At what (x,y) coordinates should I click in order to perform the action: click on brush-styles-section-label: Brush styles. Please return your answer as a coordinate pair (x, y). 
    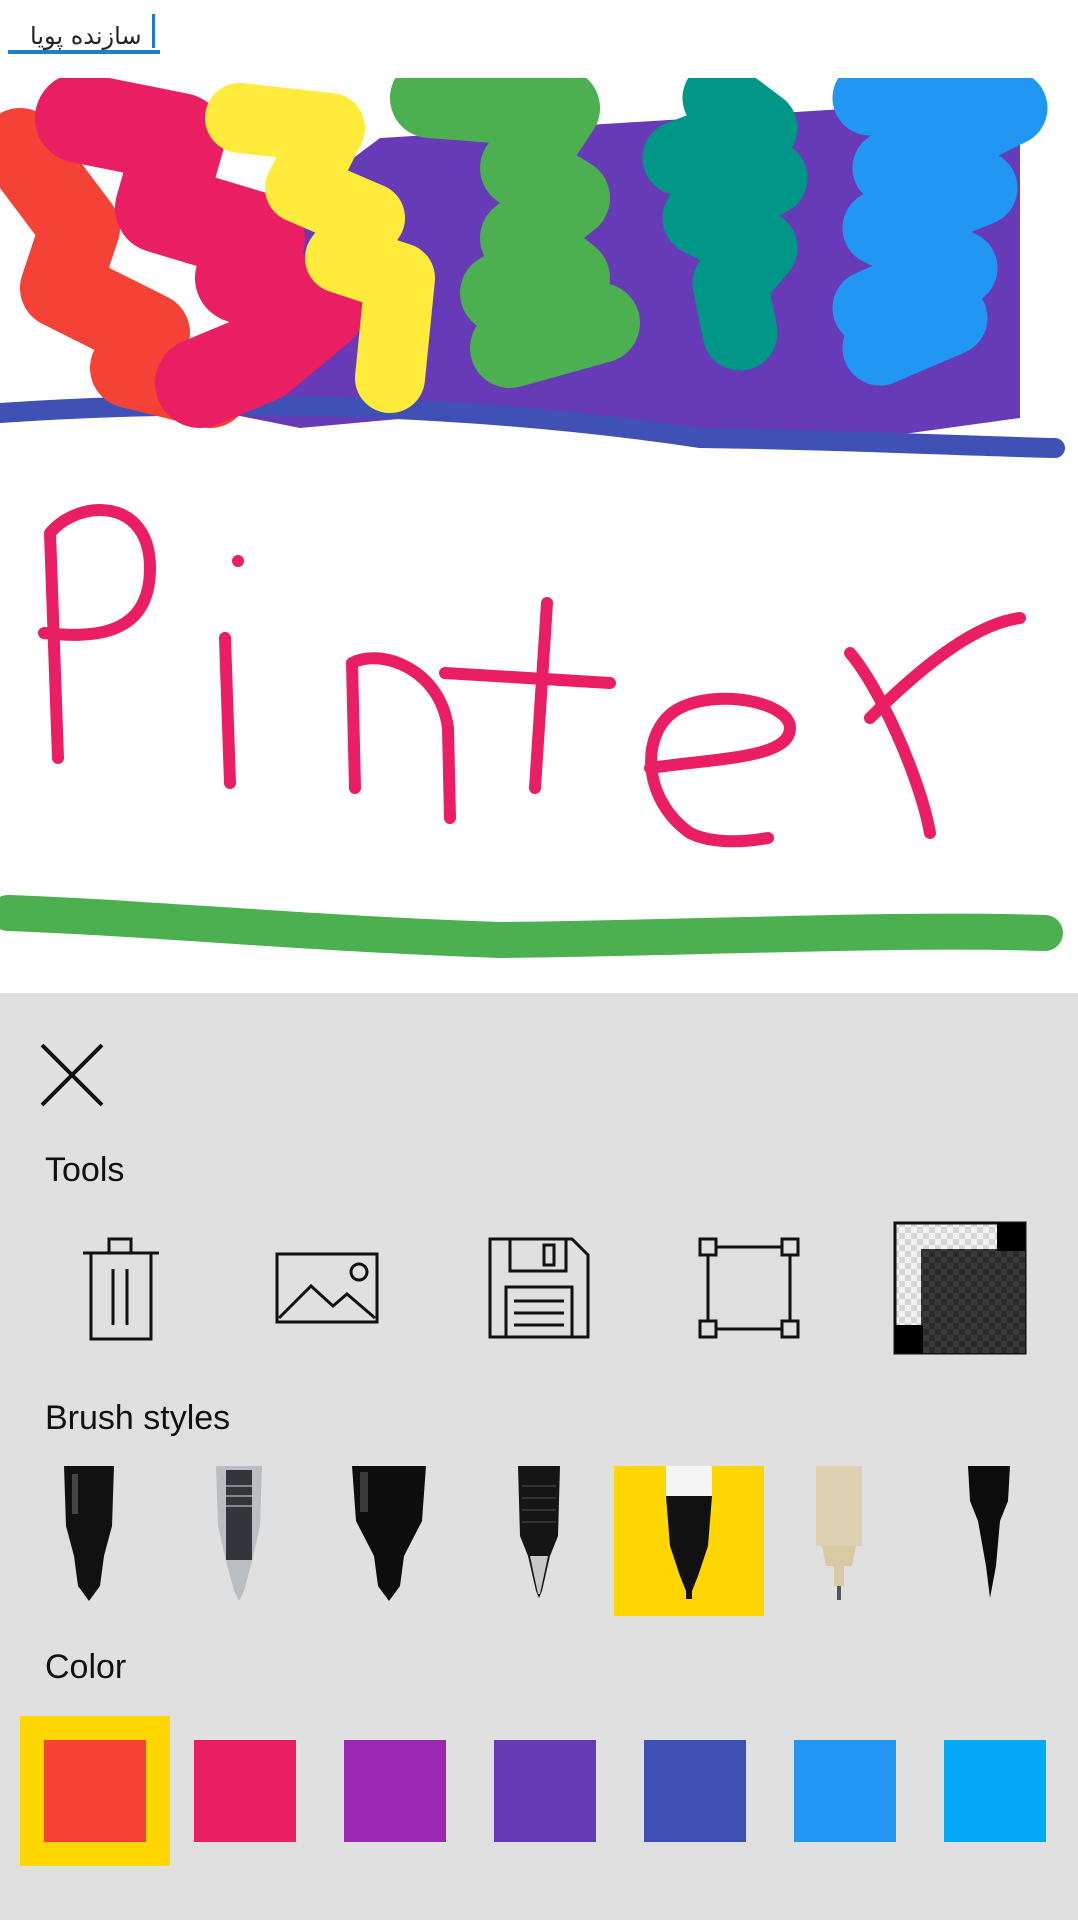
    Looking at the image, I should click on (138, 1418).